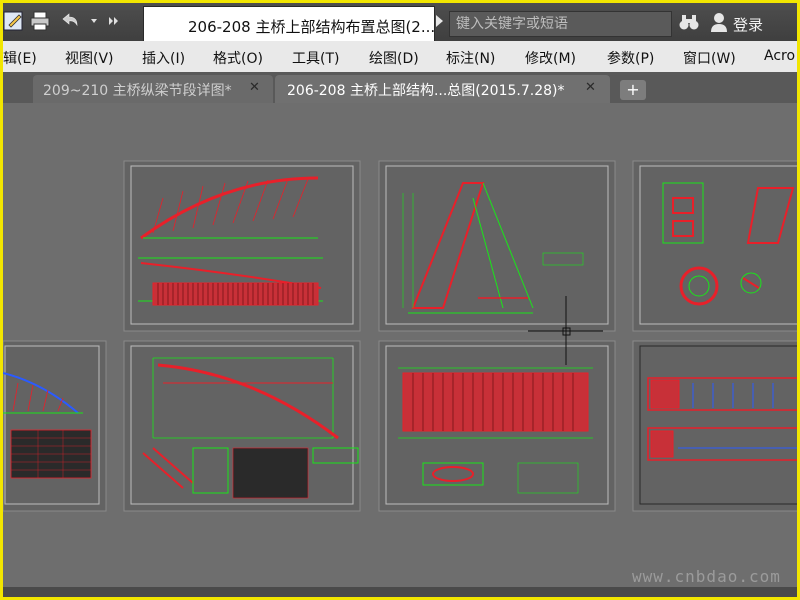 The image size is (800, 600). I want to click on title-bar: 206-208 主桥上部结构布置总图(2... 登录, so click(400, 22).